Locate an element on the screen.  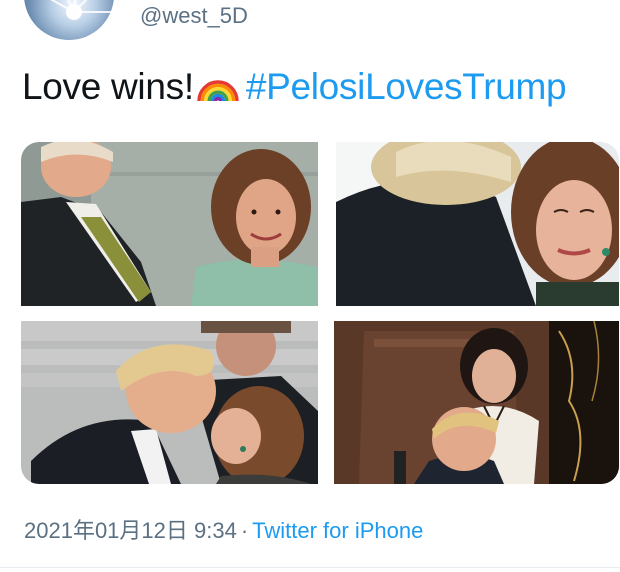
tweet-text-body: Love wins! is located at coordinates (108, 86).